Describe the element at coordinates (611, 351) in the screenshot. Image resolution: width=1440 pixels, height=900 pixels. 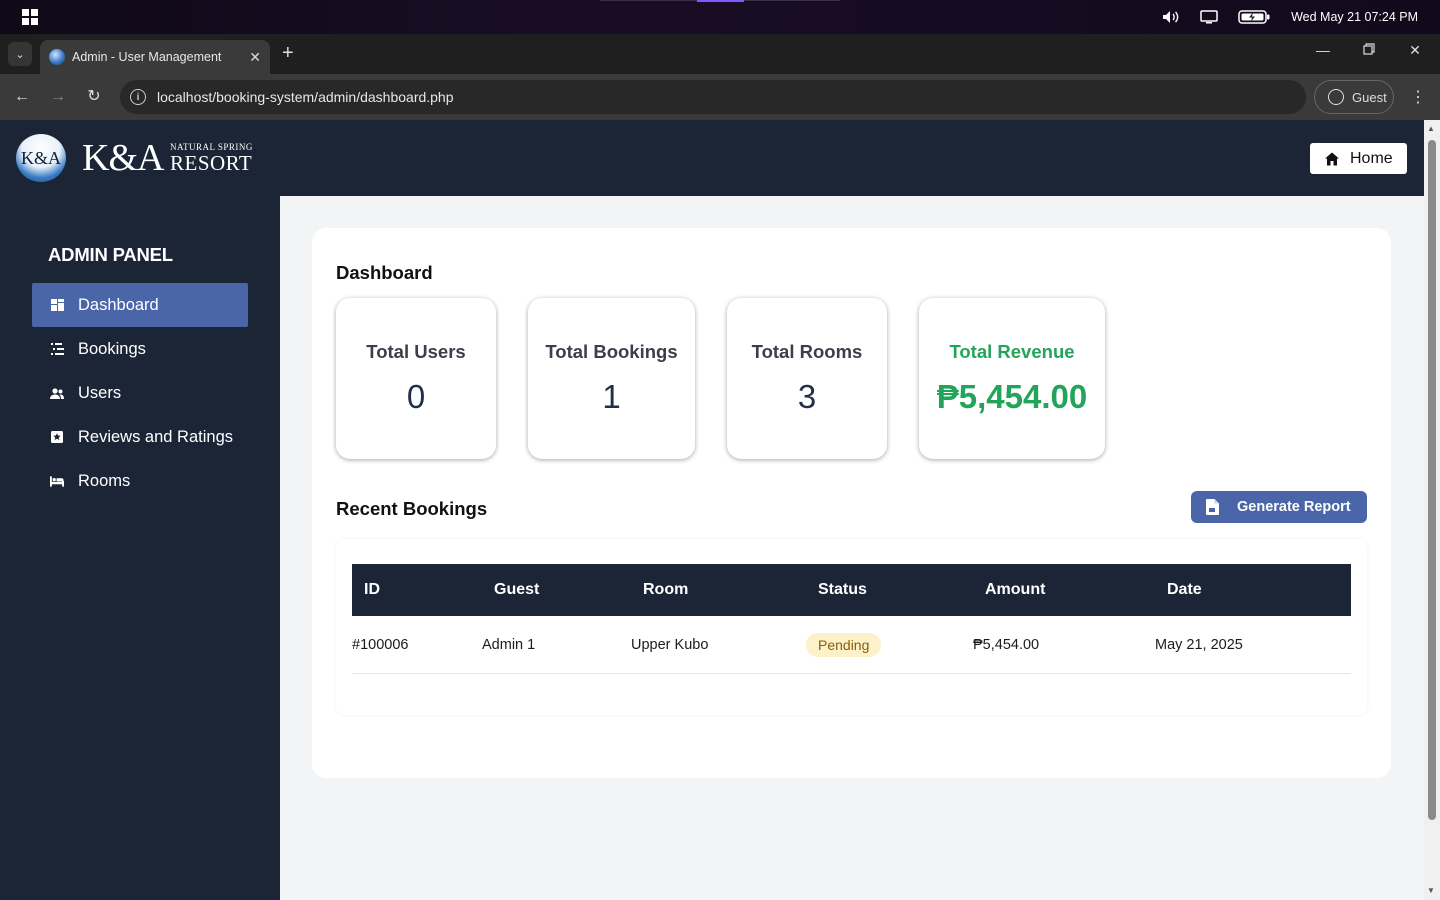
I see `stat-label: Total Bookings` at that location.